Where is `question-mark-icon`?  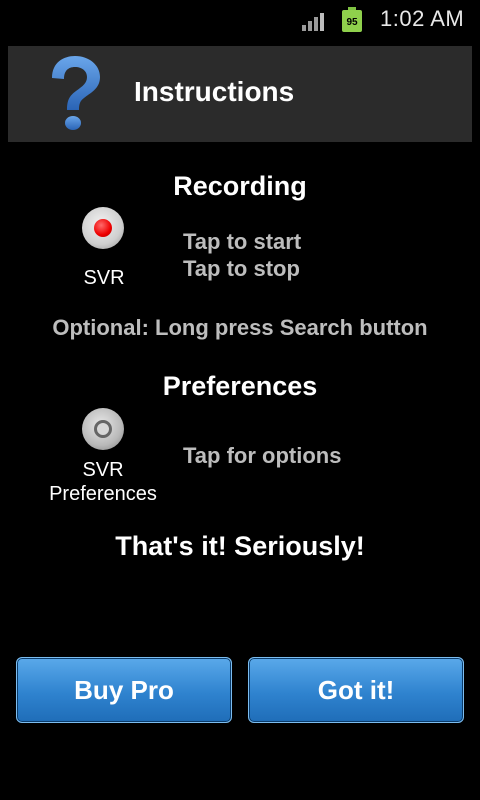
question-mark-icon is located at coordinates (76, 93).